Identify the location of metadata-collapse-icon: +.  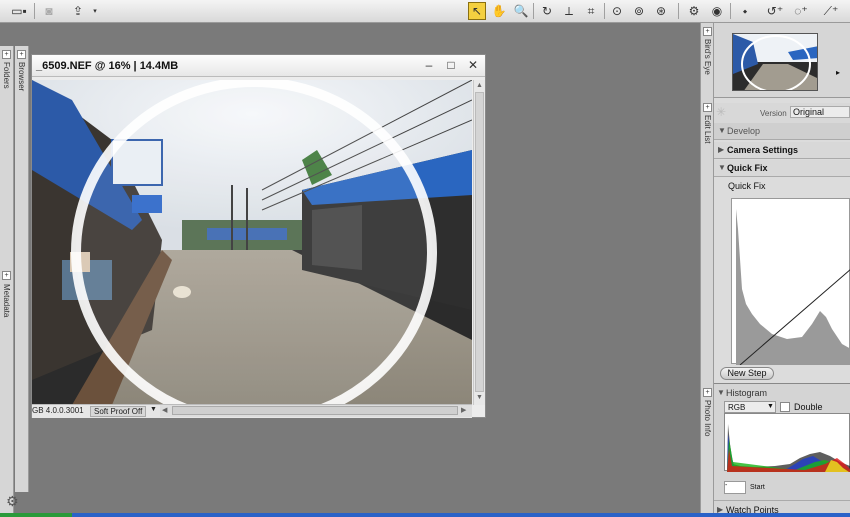
(6, 275).